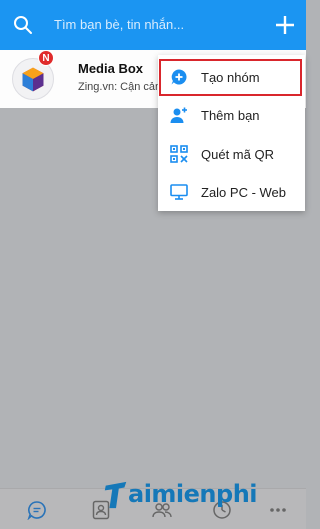 This screenshot has height=529, width=320. What do you see at coordinates (23, 25) in the screenshot?
I see `search-icon` at bounding box center [23, 25].